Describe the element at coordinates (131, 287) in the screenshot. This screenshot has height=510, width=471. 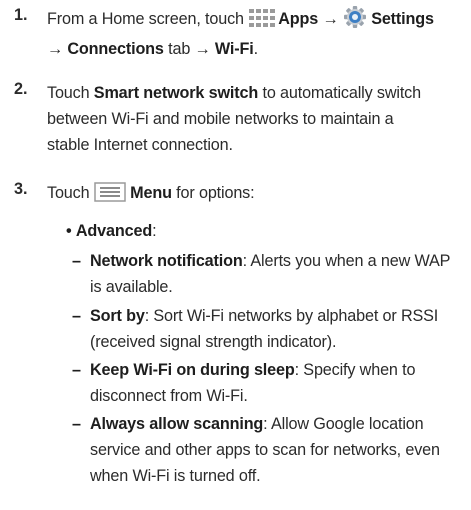
I see `network-notification-line-2: is available.` at that location.